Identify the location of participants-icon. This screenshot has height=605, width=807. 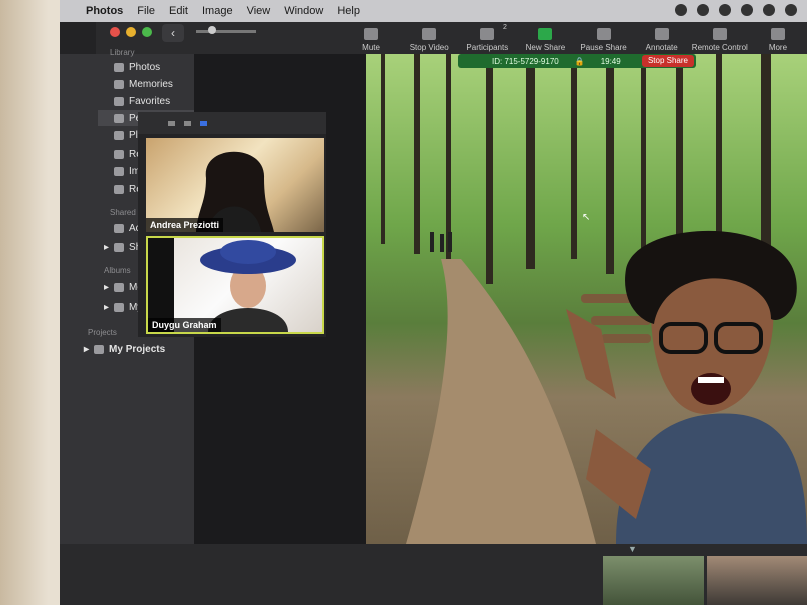
(487, 34).